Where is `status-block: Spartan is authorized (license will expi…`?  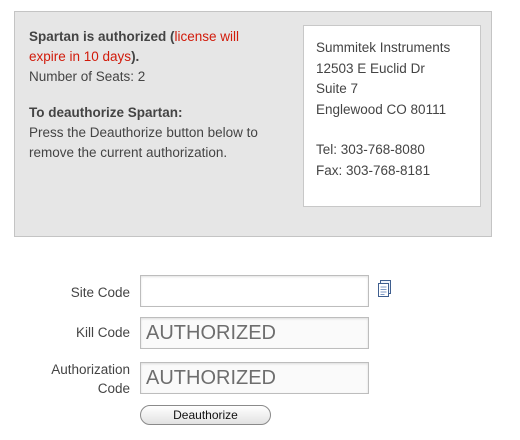 status-block: Spartan is authorized (license will expi… is located at coordinates (154, 95).